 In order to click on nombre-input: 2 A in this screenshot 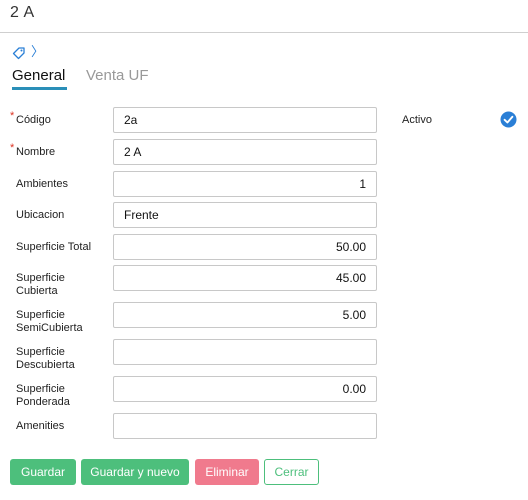, I will do `click(245, 152)`.